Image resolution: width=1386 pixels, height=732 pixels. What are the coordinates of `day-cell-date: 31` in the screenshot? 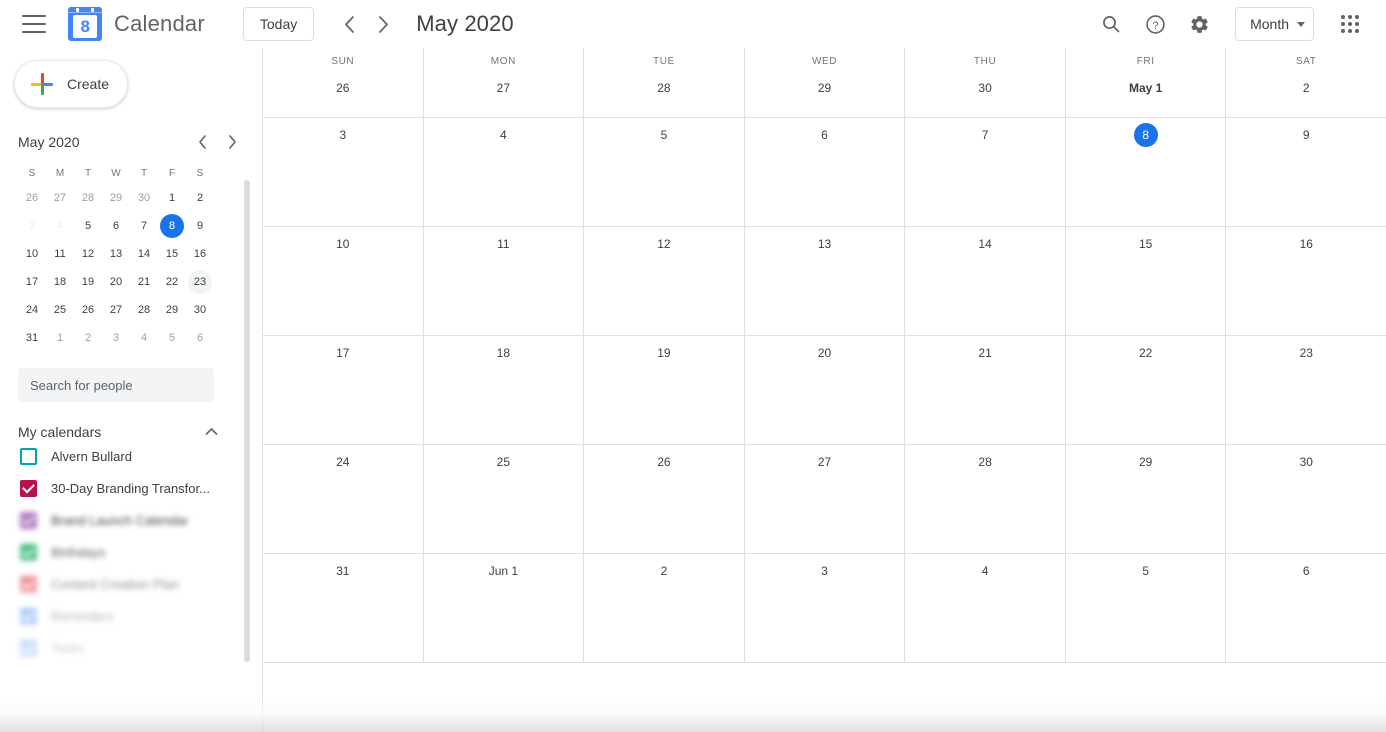 It's located at (343, 571).